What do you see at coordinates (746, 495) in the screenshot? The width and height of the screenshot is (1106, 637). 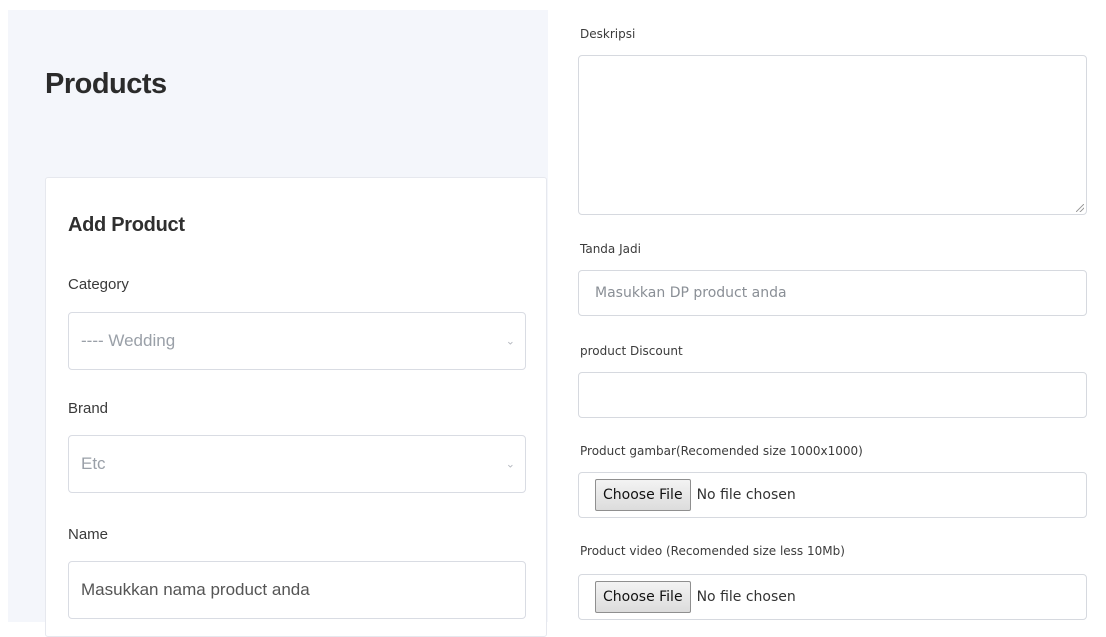 I see `gambar-file-status: No file chosen` at bounding box center [746, 495].